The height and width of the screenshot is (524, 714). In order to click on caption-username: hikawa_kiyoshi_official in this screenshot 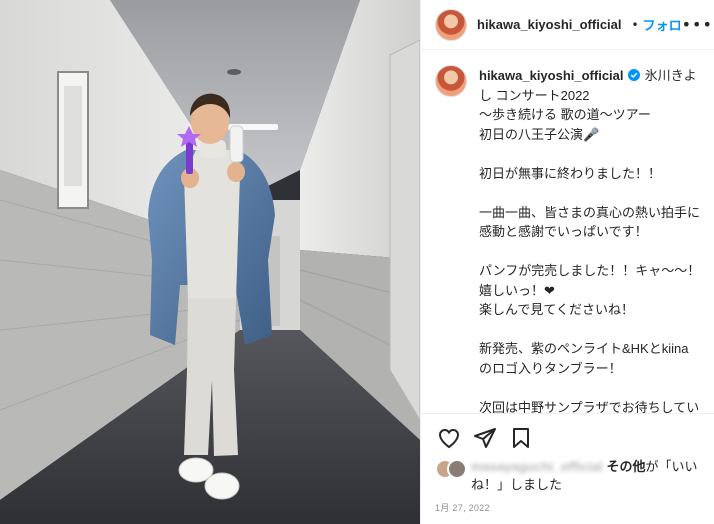, I will do `click(551, 75)`.